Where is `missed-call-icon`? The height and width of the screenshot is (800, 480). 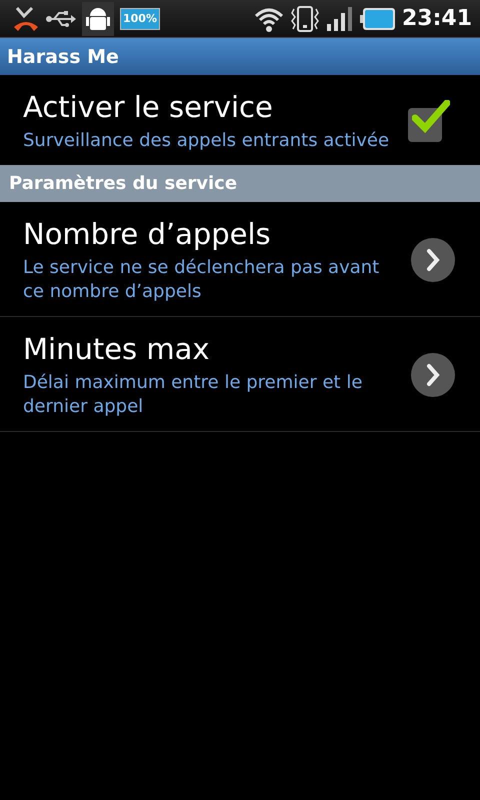
missed-call-icon is located at coordinates (26, 18).